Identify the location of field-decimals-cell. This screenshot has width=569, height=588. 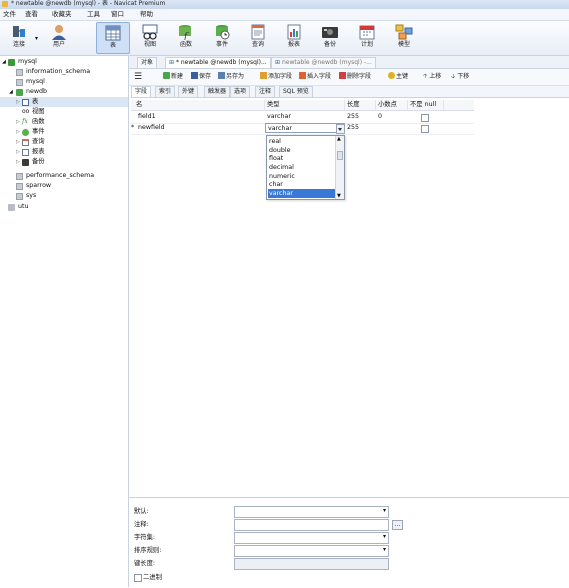
(392, 128).